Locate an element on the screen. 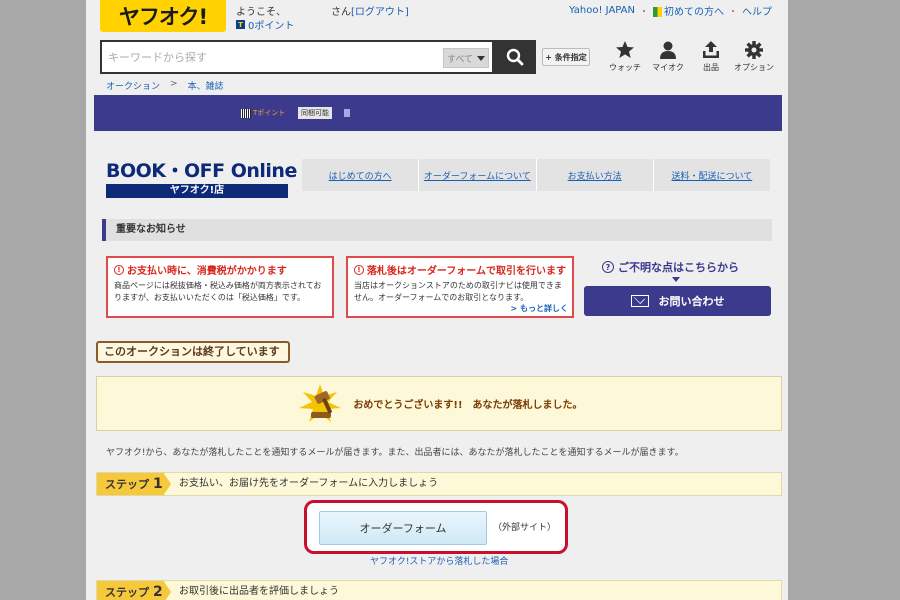  store-nav: はじめての方へ オーダーフォームについて お支払い方法 送料・配送について is located at coordinates (536, 175).